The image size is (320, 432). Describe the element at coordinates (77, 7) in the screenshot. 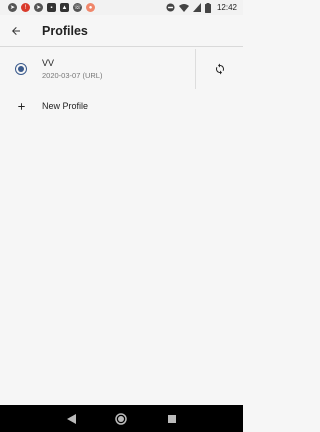

I see `phone-icon: ☏` at that location.